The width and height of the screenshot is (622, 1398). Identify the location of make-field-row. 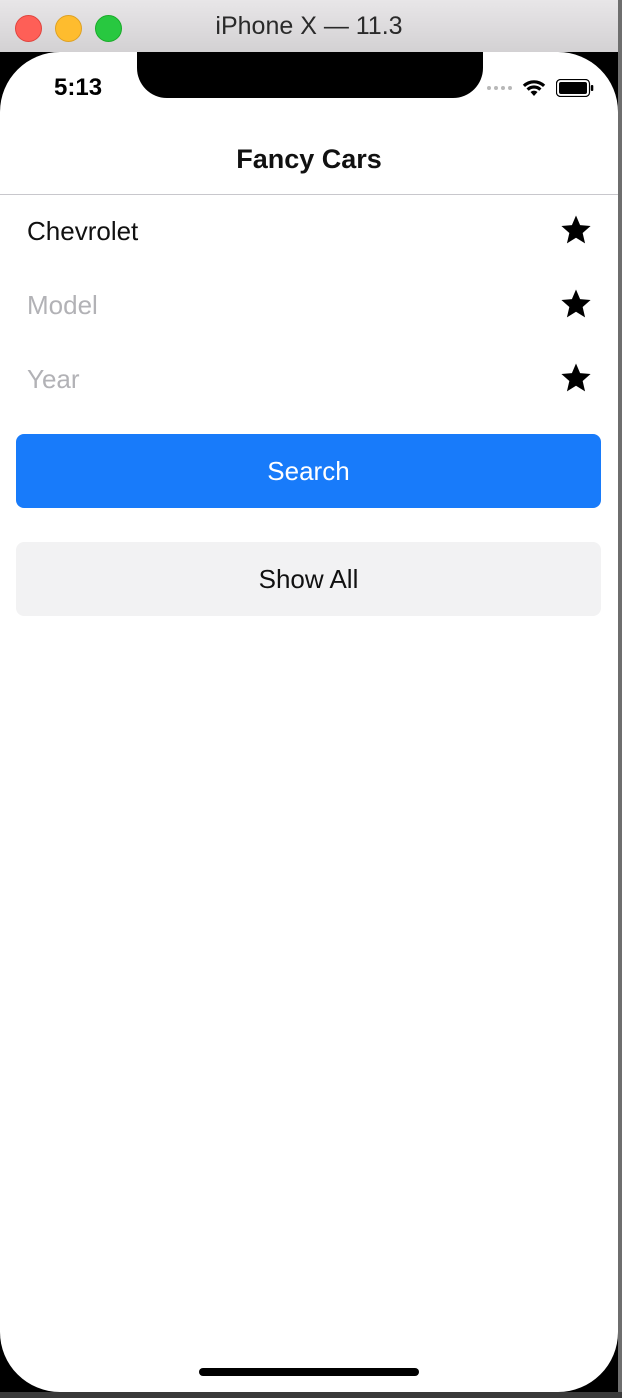
(309, 232).